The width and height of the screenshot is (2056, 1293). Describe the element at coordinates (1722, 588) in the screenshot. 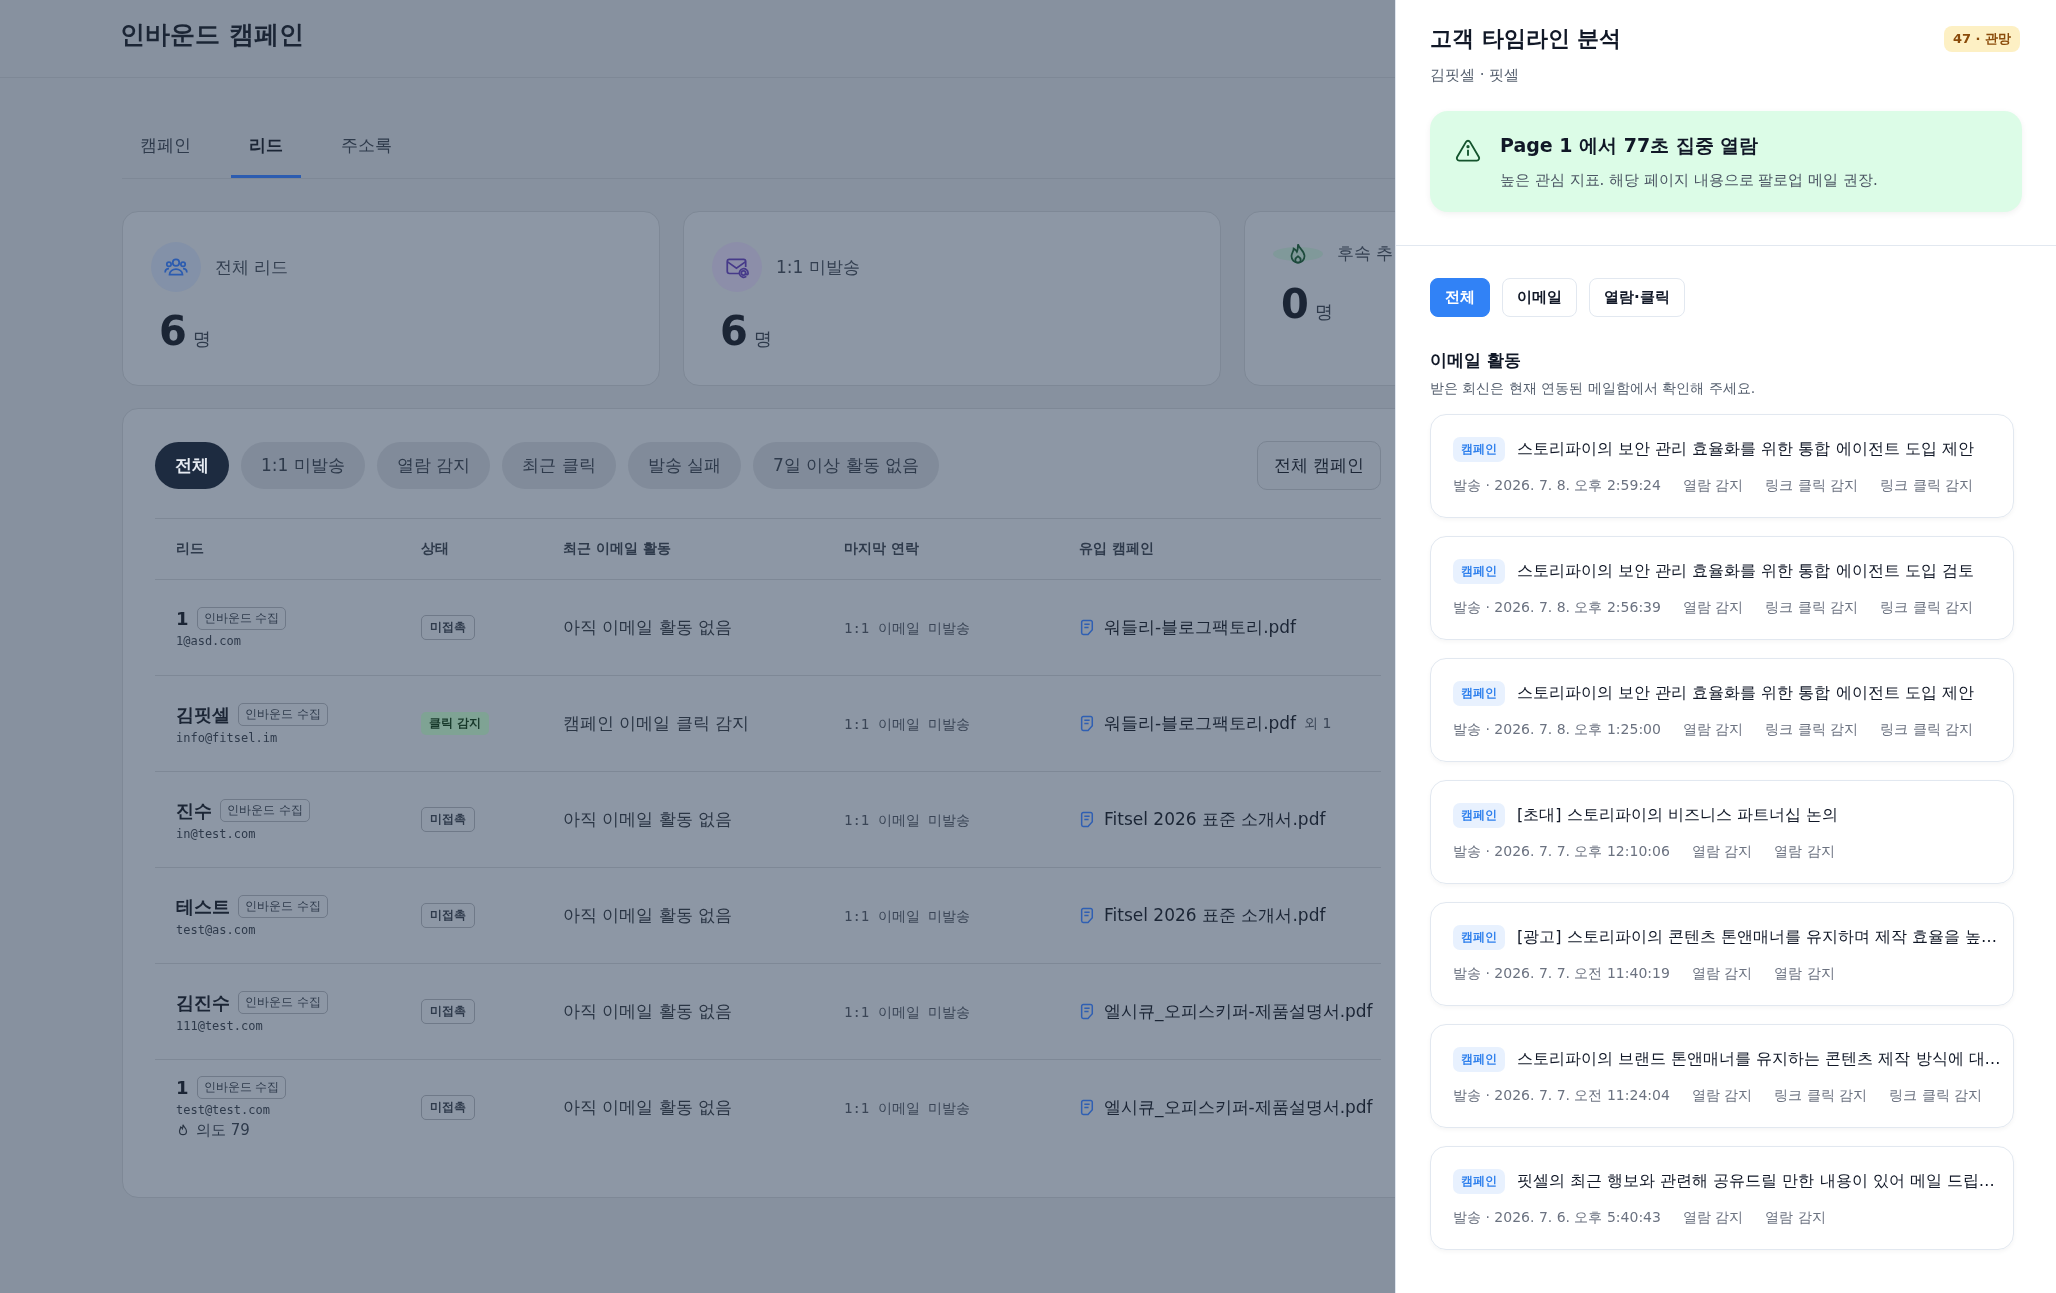

I see `email-card: 캠페인 스토리파이의 보안 관리 효율화를 위한 통합 에이전트 도입 검토 발송 · 2026. 7. 8. 오후 2:56:39 열람 감지 링크 클릭 감지 링크 클릭 감지` at that location.